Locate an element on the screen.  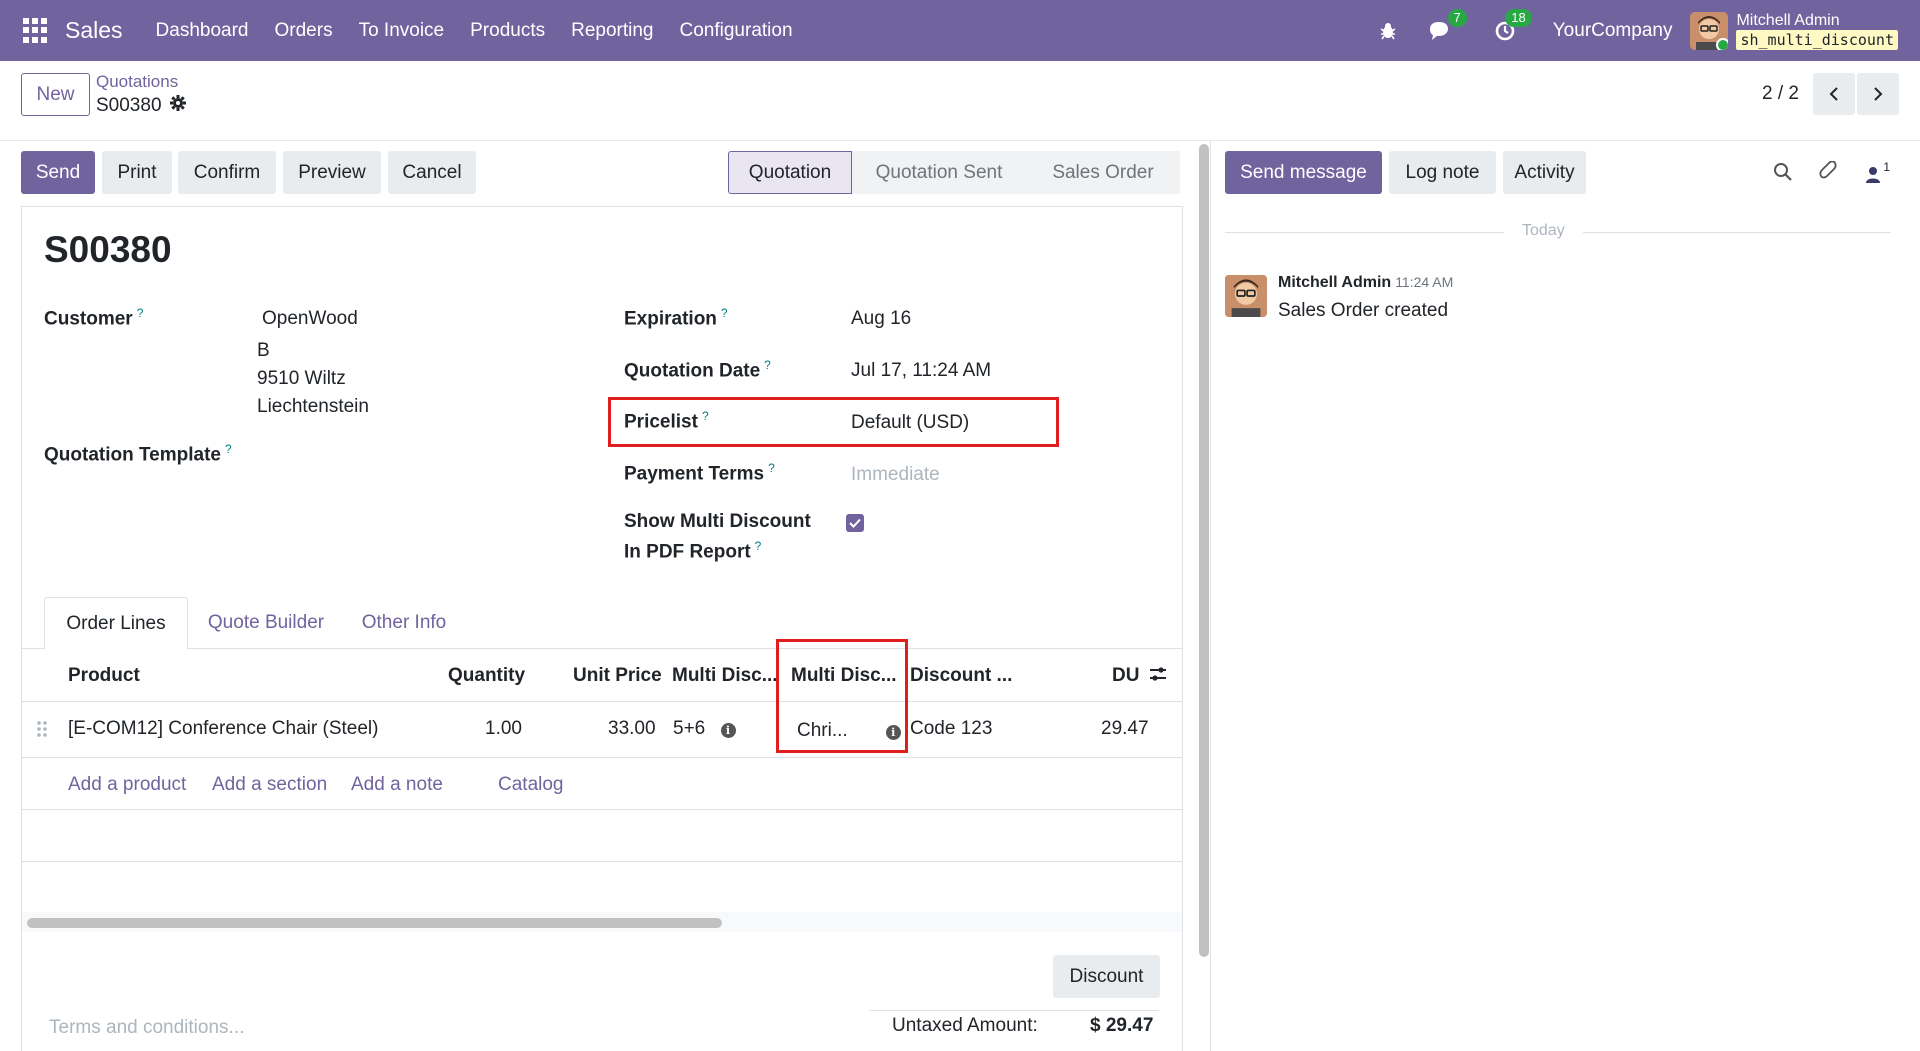
user-name: Mitchell Admin is located at coordinates (1788, 20).